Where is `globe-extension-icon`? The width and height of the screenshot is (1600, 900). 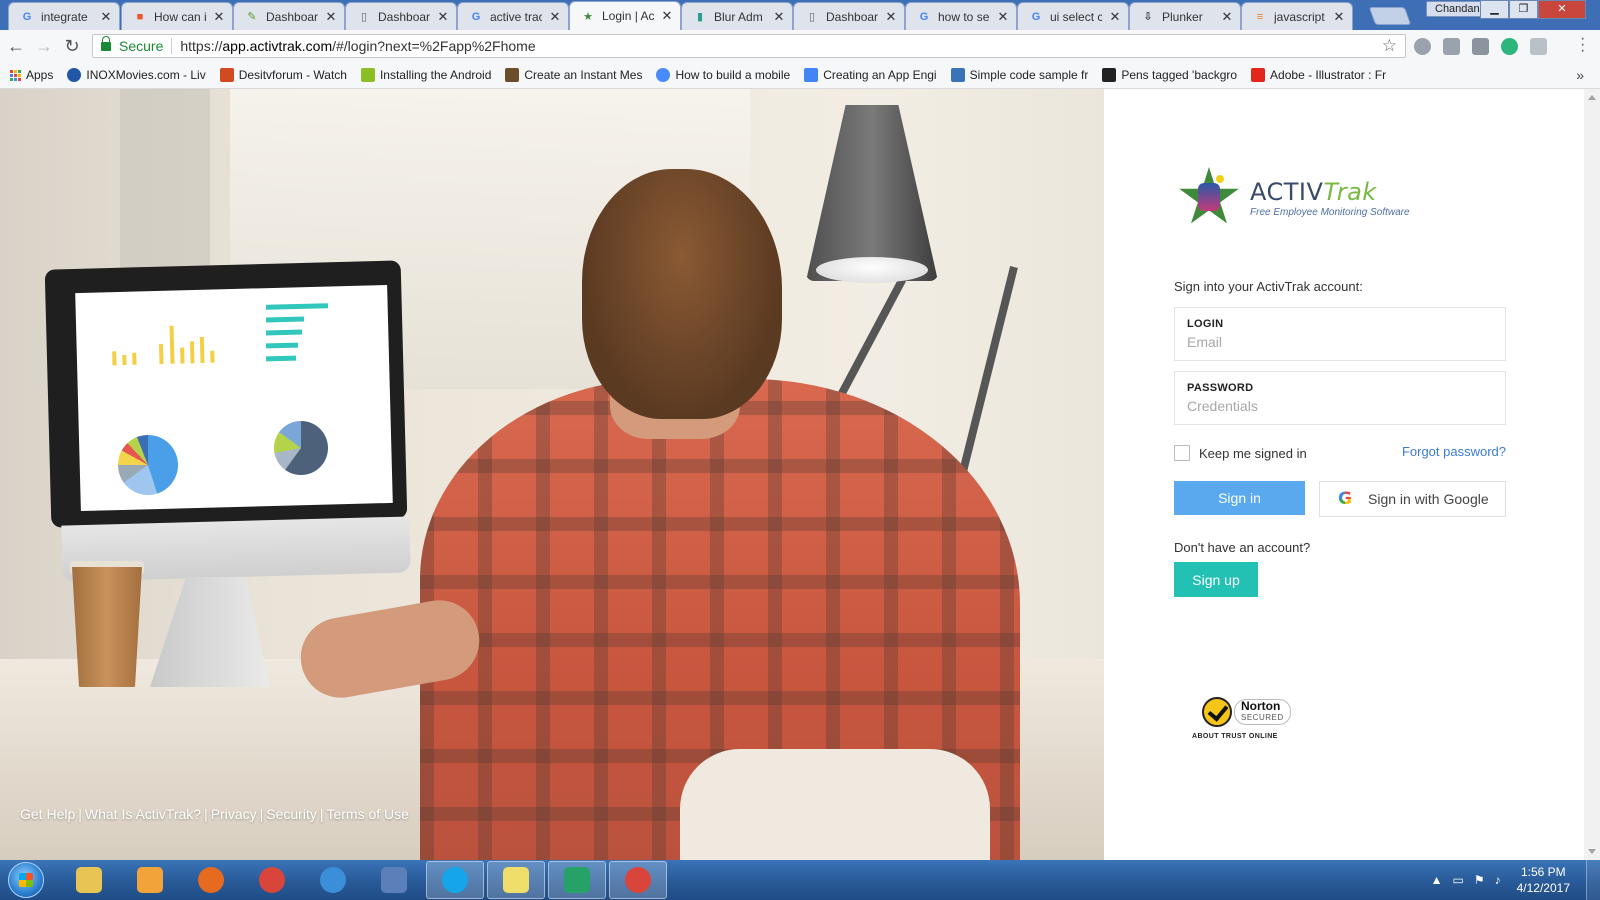
globe-extension-icon is located at coordinates (1422, 46).